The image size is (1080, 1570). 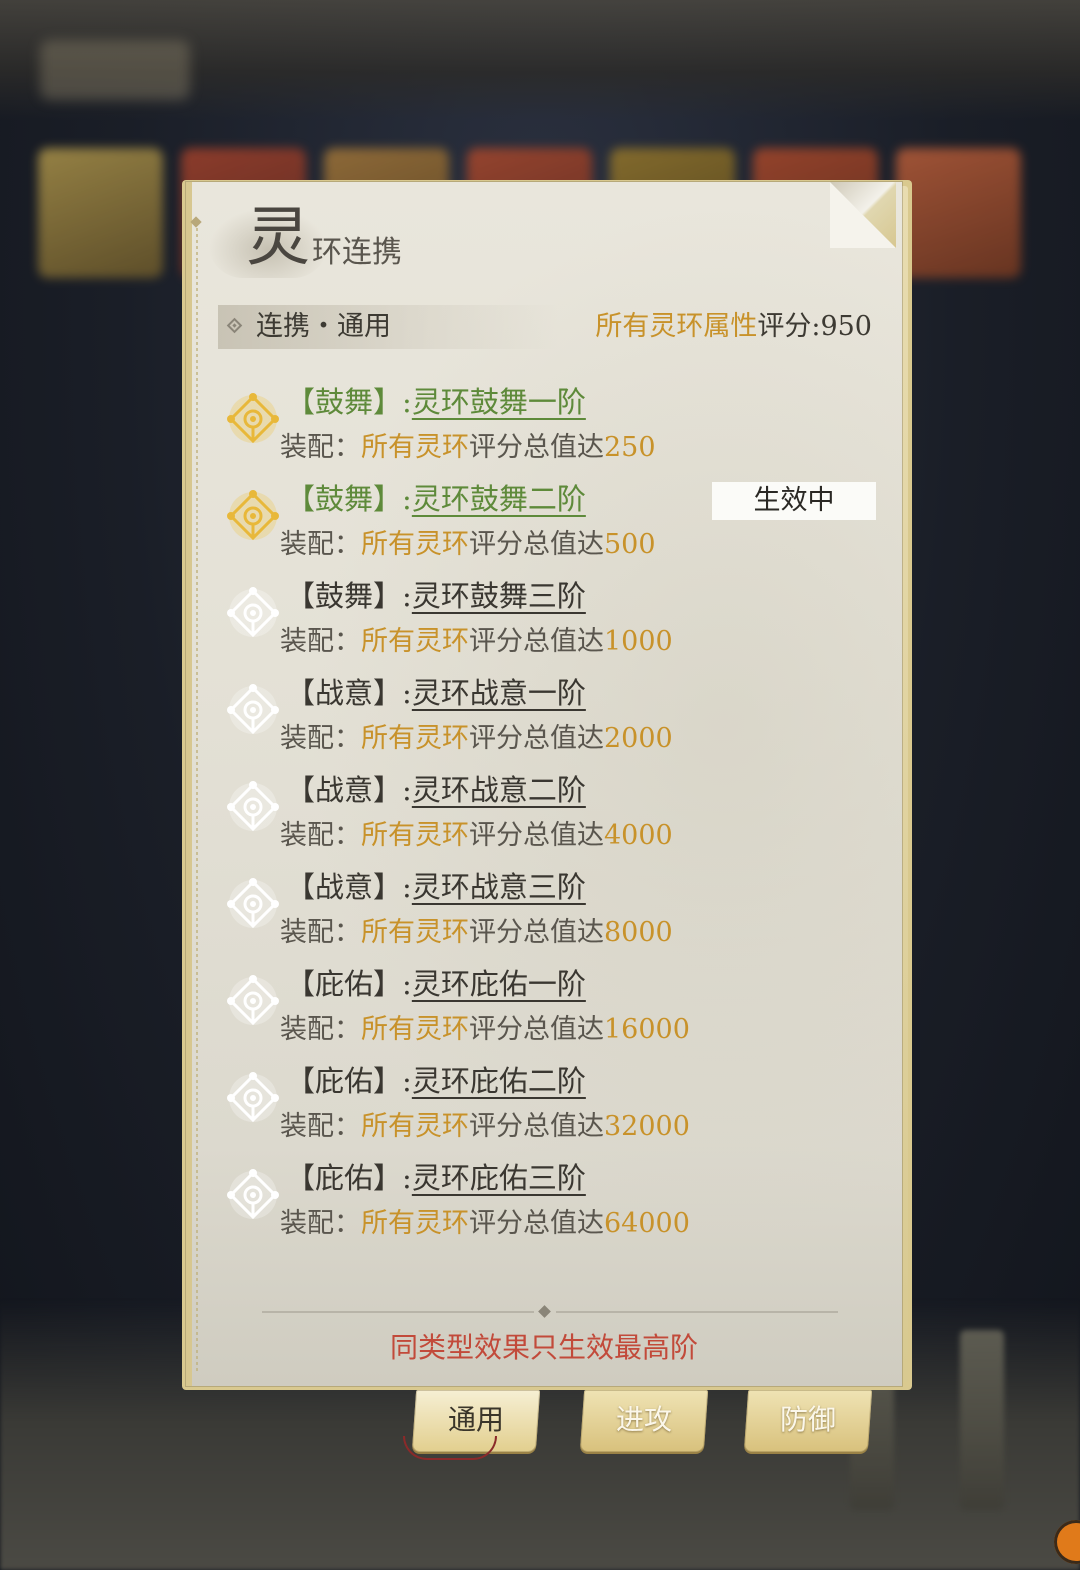 I want to click on tier-requirement: 装配：所有灵环评分总值达8000, so click(x=476, y=933).